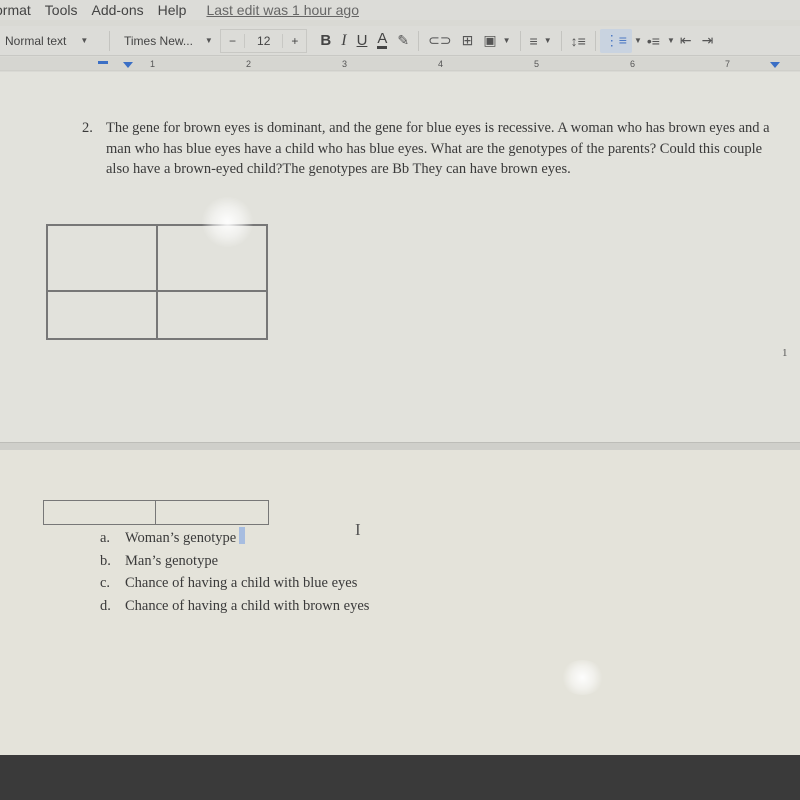  I want to click on ruler-tick: 7, so click(728, 64).